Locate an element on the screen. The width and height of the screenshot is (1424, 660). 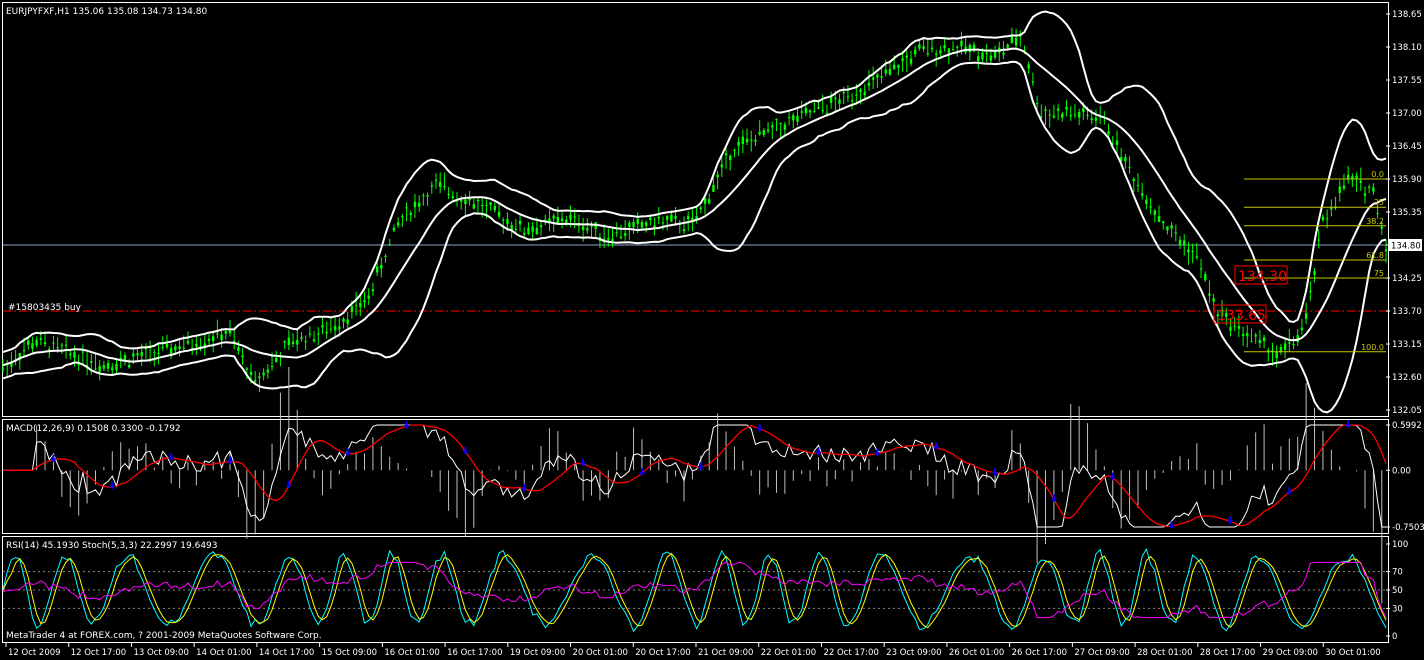
macd-tick-label: 0.5992 is located at coordinates (1407, 426).